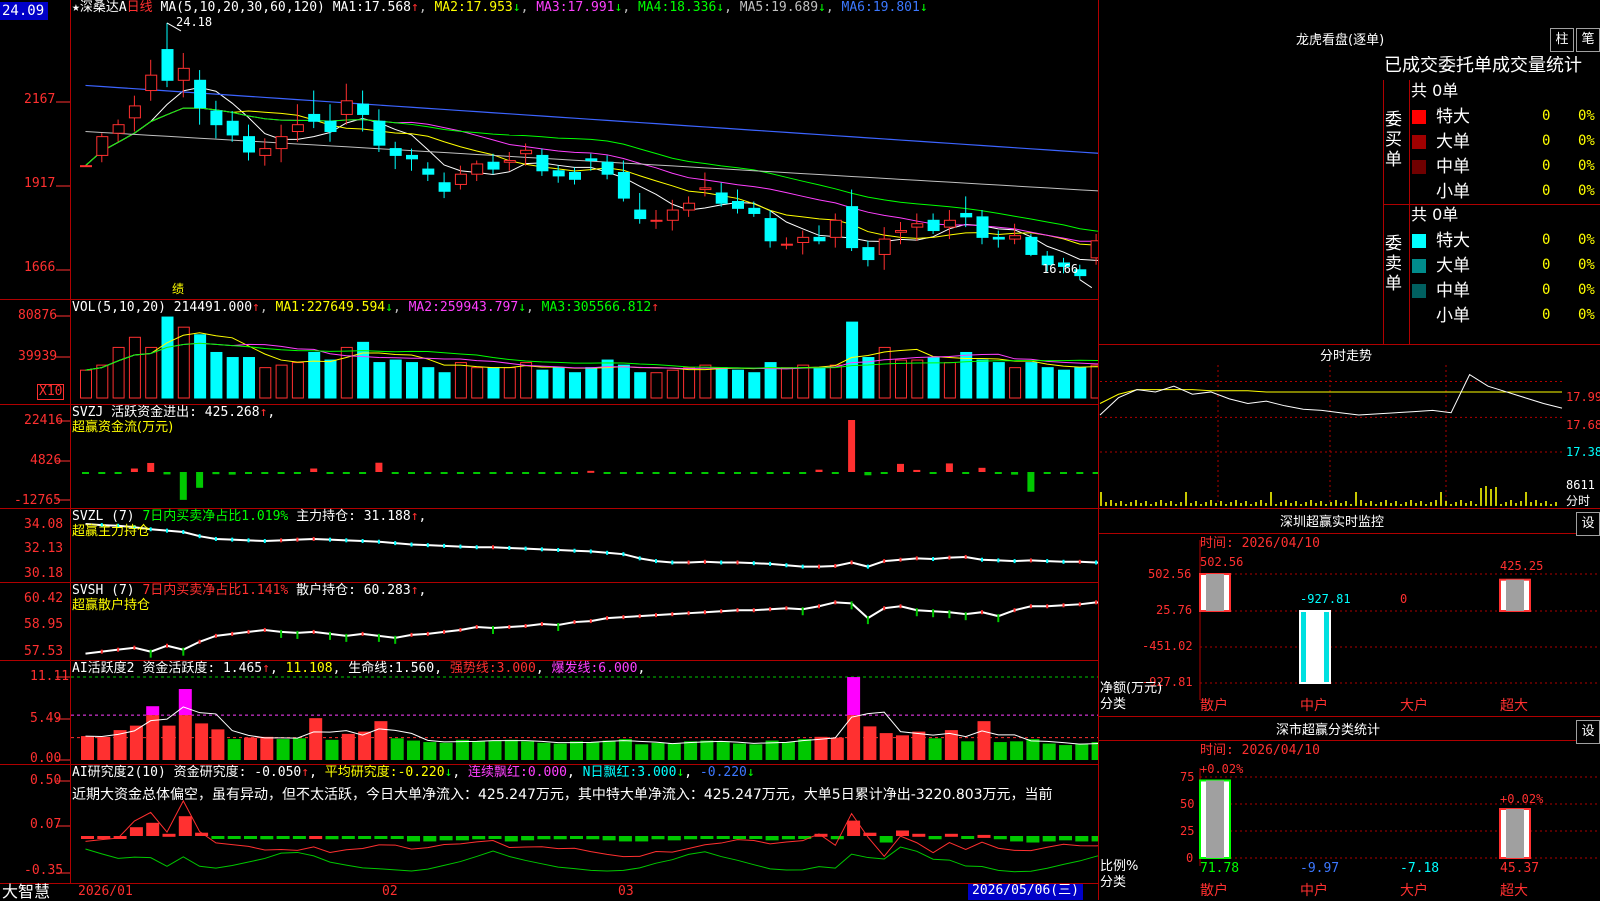  Describe the element at coordinates (1325, 599) in the screenshot. I see `sz-bar-label: -927.81` at that location.